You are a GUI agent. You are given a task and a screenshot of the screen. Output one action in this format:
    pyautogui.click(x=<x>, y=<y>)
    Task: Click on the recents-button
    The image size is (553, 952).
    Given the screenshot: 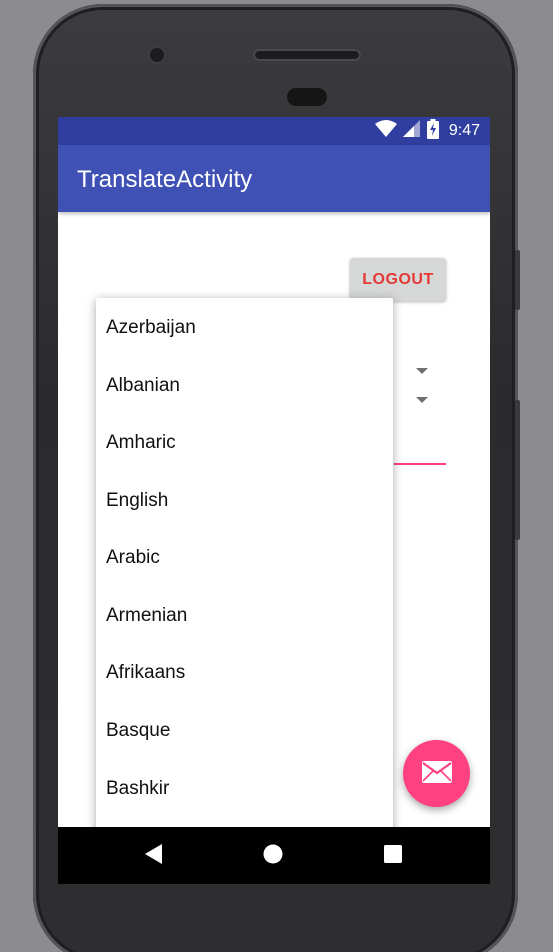 What is the action you would take?
    pyautogui.click(x=393, y=855)
    